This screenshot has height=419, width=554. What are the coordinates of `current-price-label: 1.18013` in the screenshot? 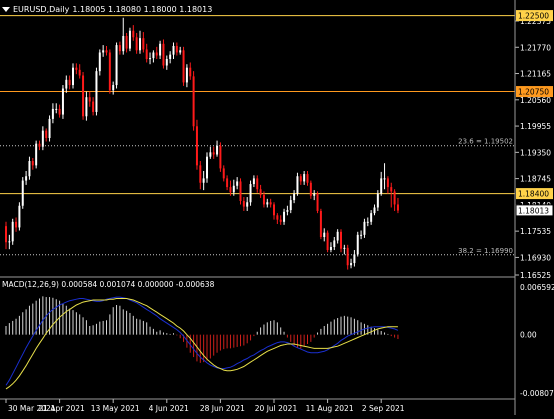 It's located at (533, 210).